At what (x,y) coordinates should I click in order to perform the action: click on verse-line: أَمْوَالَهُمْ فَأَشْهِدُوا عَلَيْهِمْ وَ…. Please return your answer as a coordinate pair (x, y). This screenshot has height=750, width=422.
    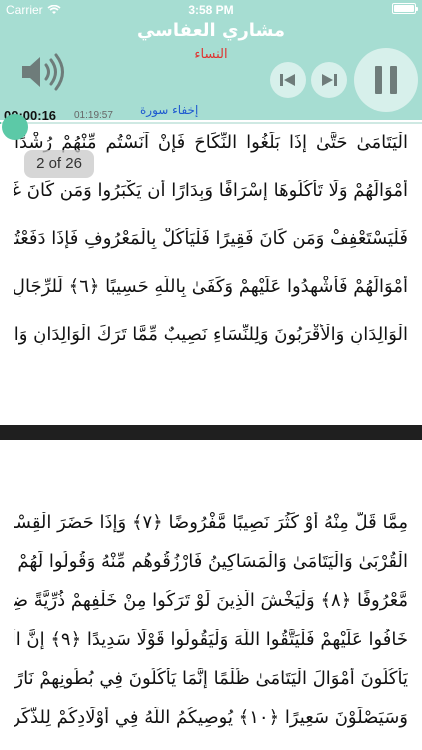
    Looking at the image, I should click on (211, 286).